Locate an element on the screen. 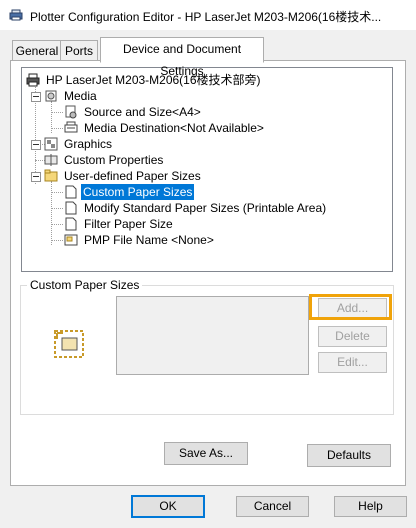  defaults-button: Defaults is located at coordinates (349, 455).